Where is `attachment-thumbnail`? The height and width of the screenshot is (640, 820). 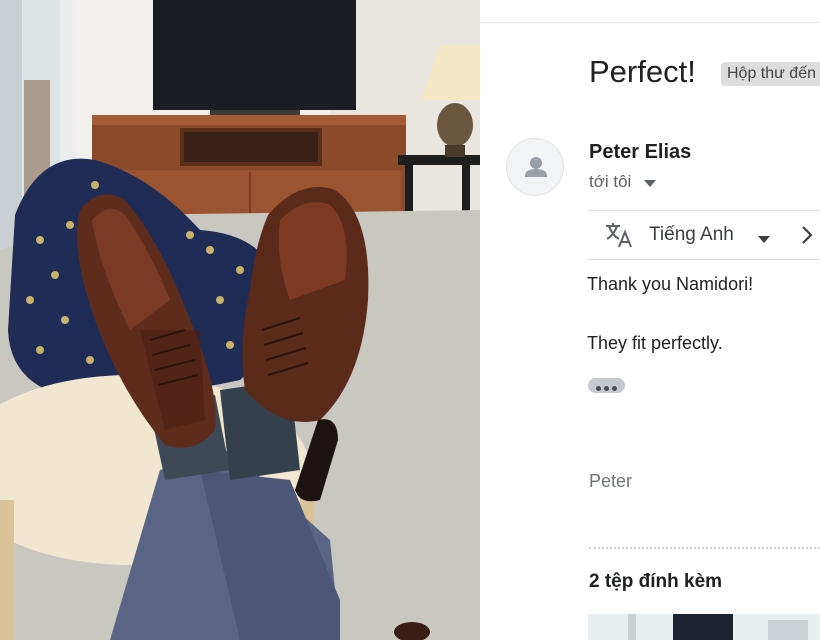 attachment-thumbnail is located at coordinates (704, 627).